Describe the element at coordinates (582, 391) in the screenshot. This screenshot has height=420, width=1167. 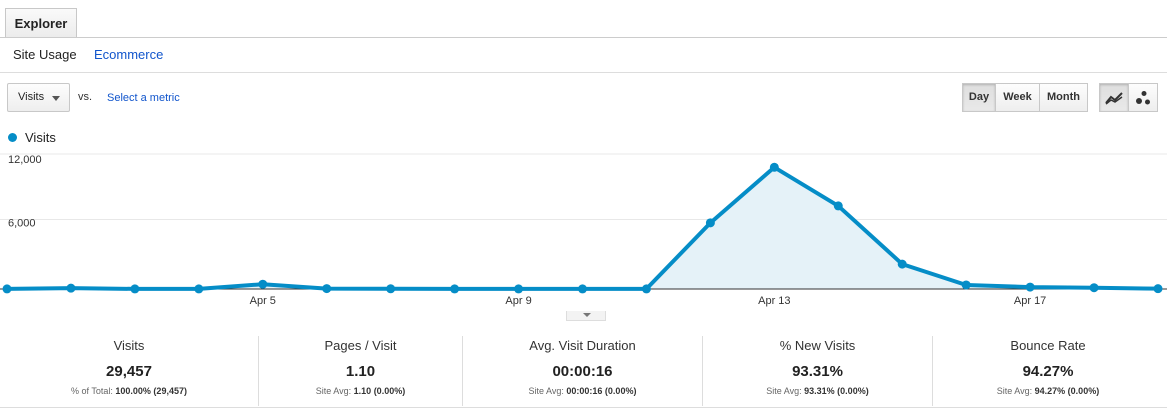
I see `summary-sub: Site Avg: 00:00:16 (0.00%)` at that location.